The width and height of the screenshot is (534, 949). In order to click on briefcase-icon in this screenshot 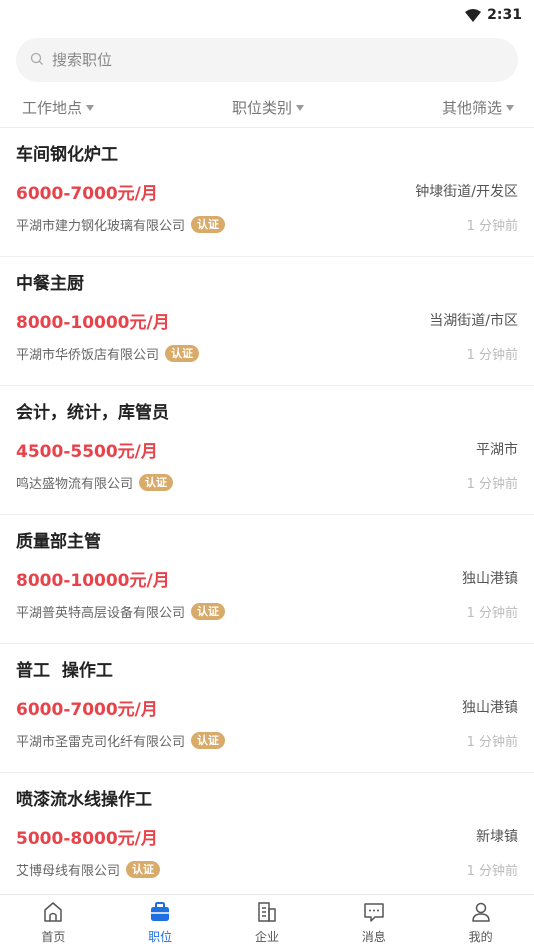, I will do `click(160, 912)`.